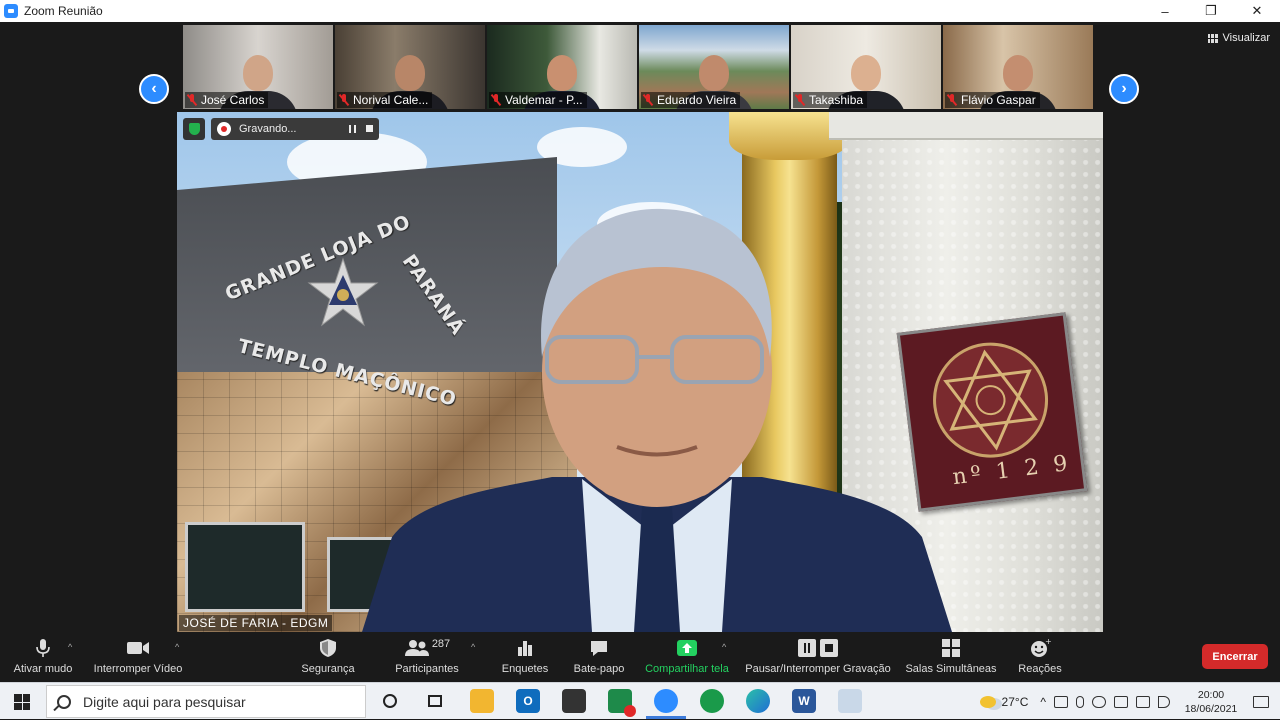  I want to click on next-page-button: ›, so click(1124, 89).